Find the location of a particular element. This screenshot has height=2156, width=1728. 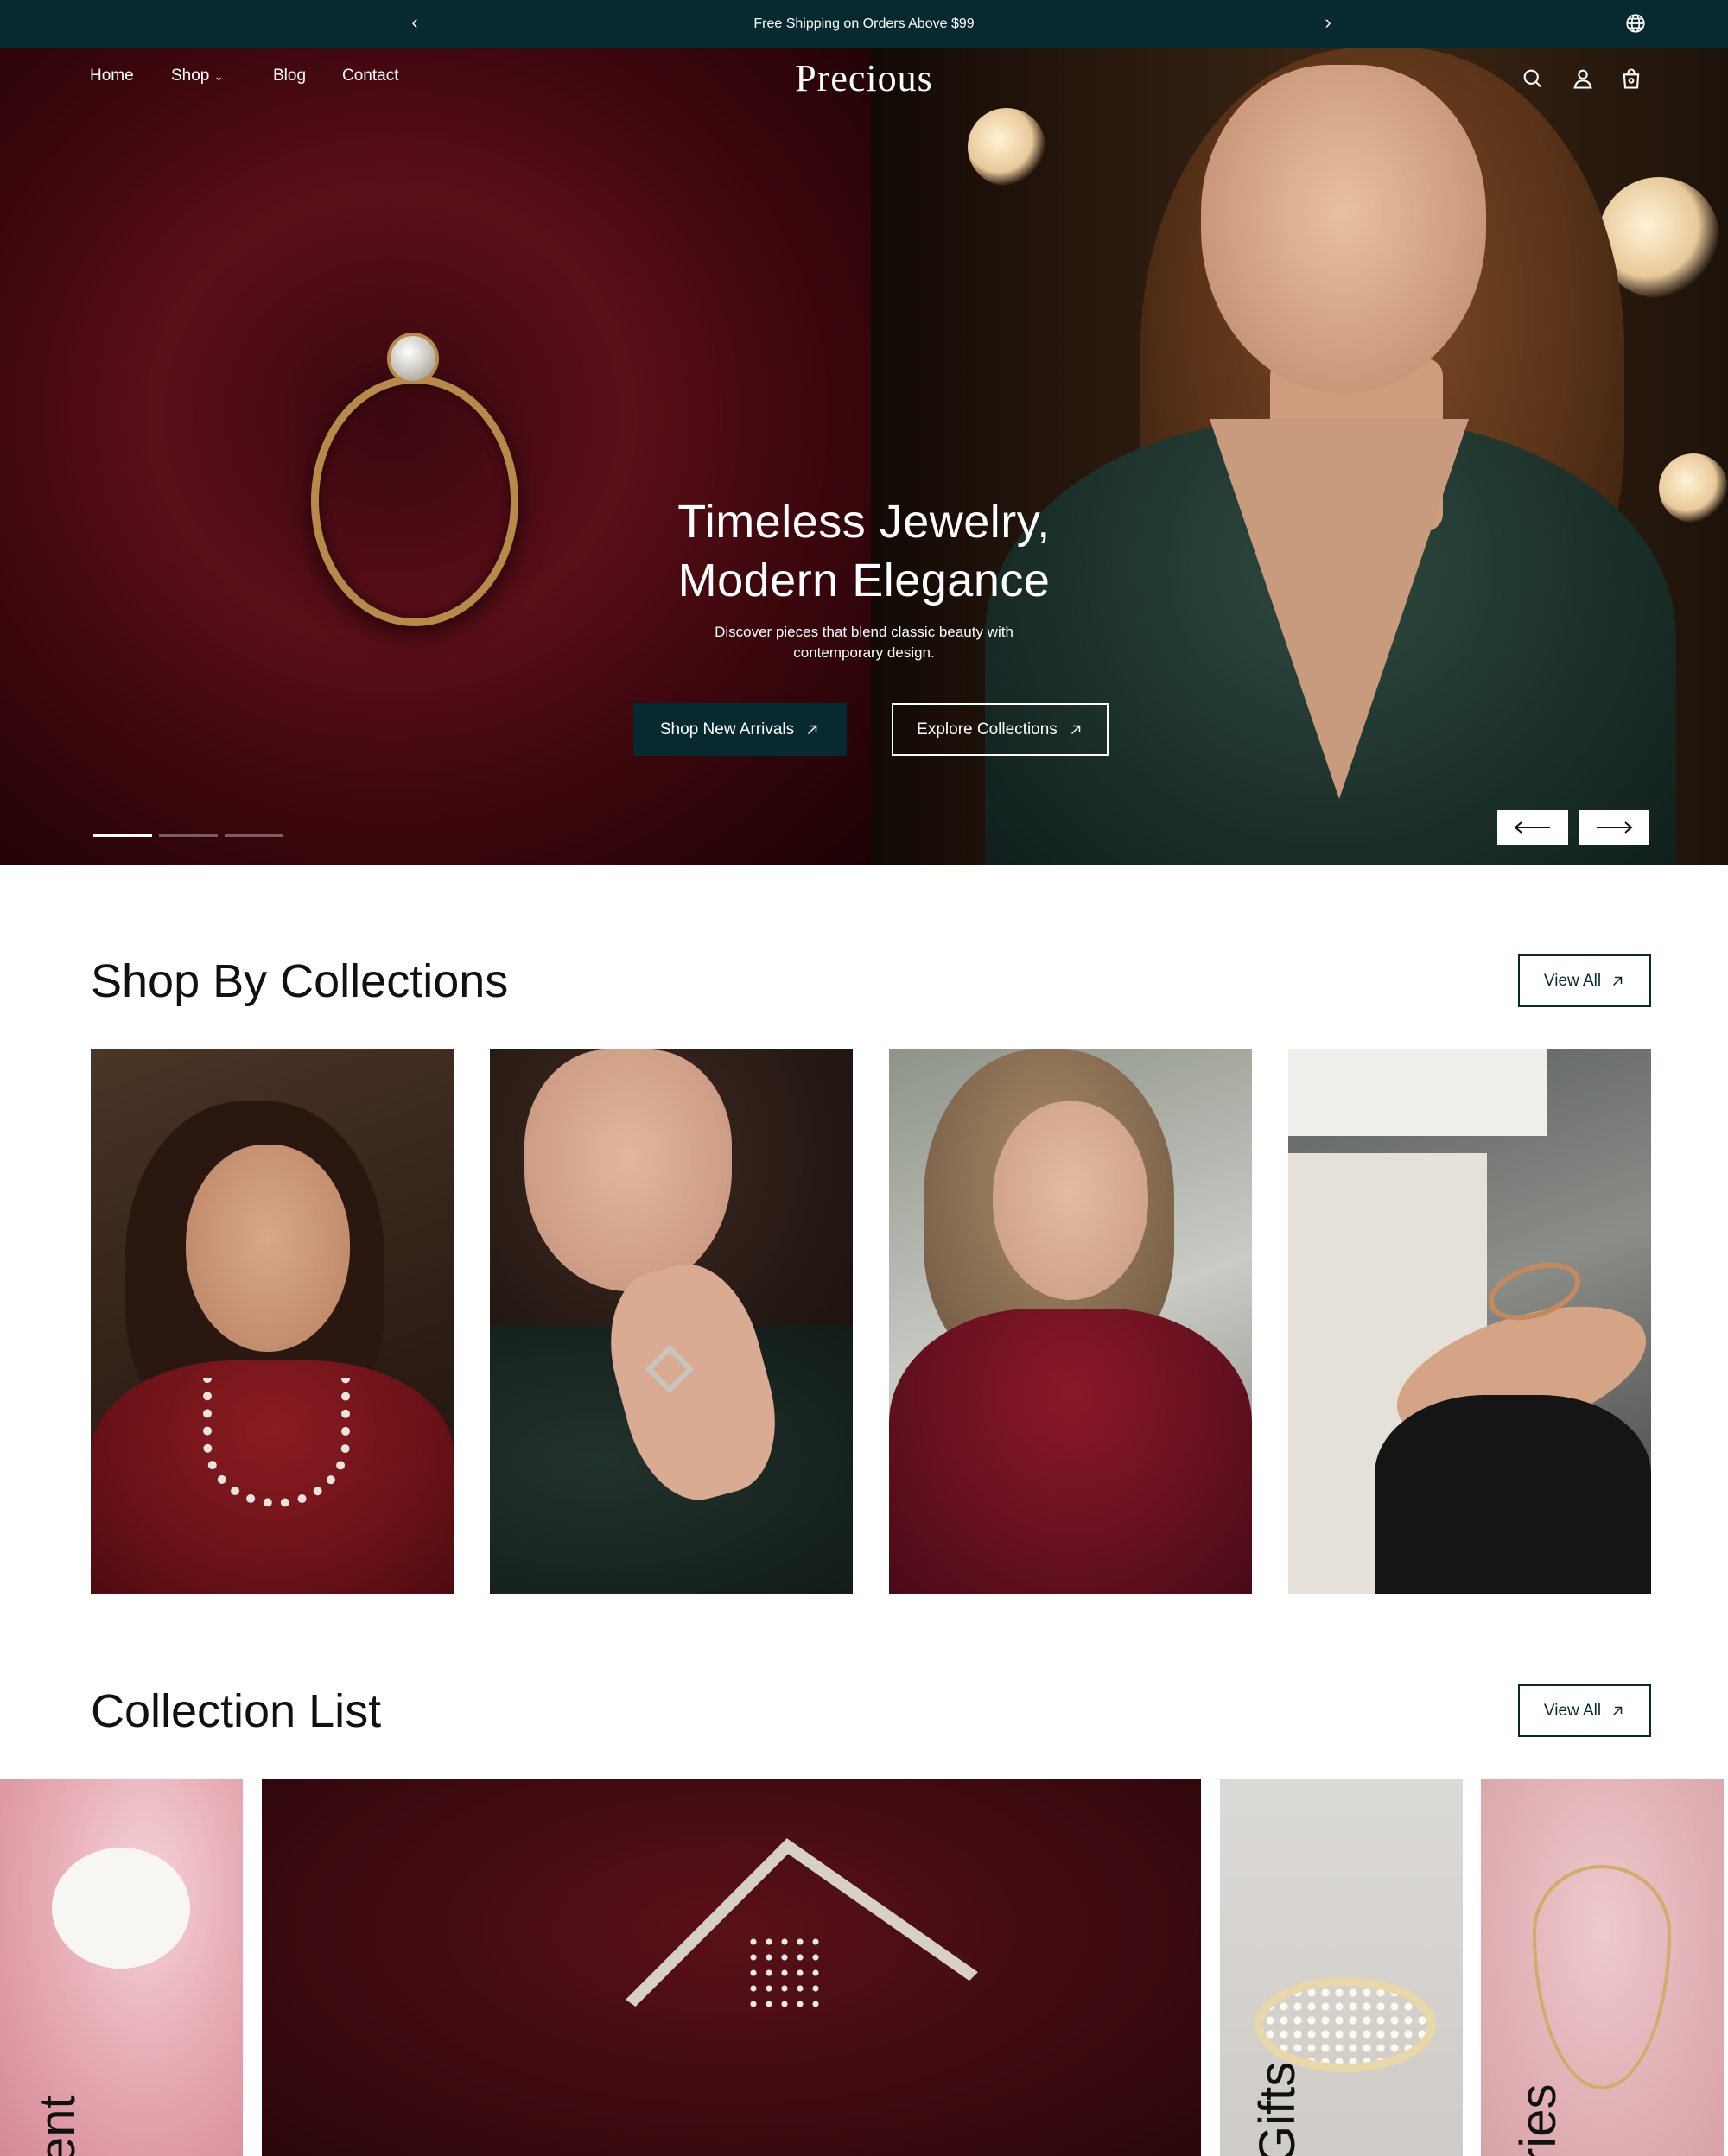

collection-card-necklace is located at coordinates (272, 1321).